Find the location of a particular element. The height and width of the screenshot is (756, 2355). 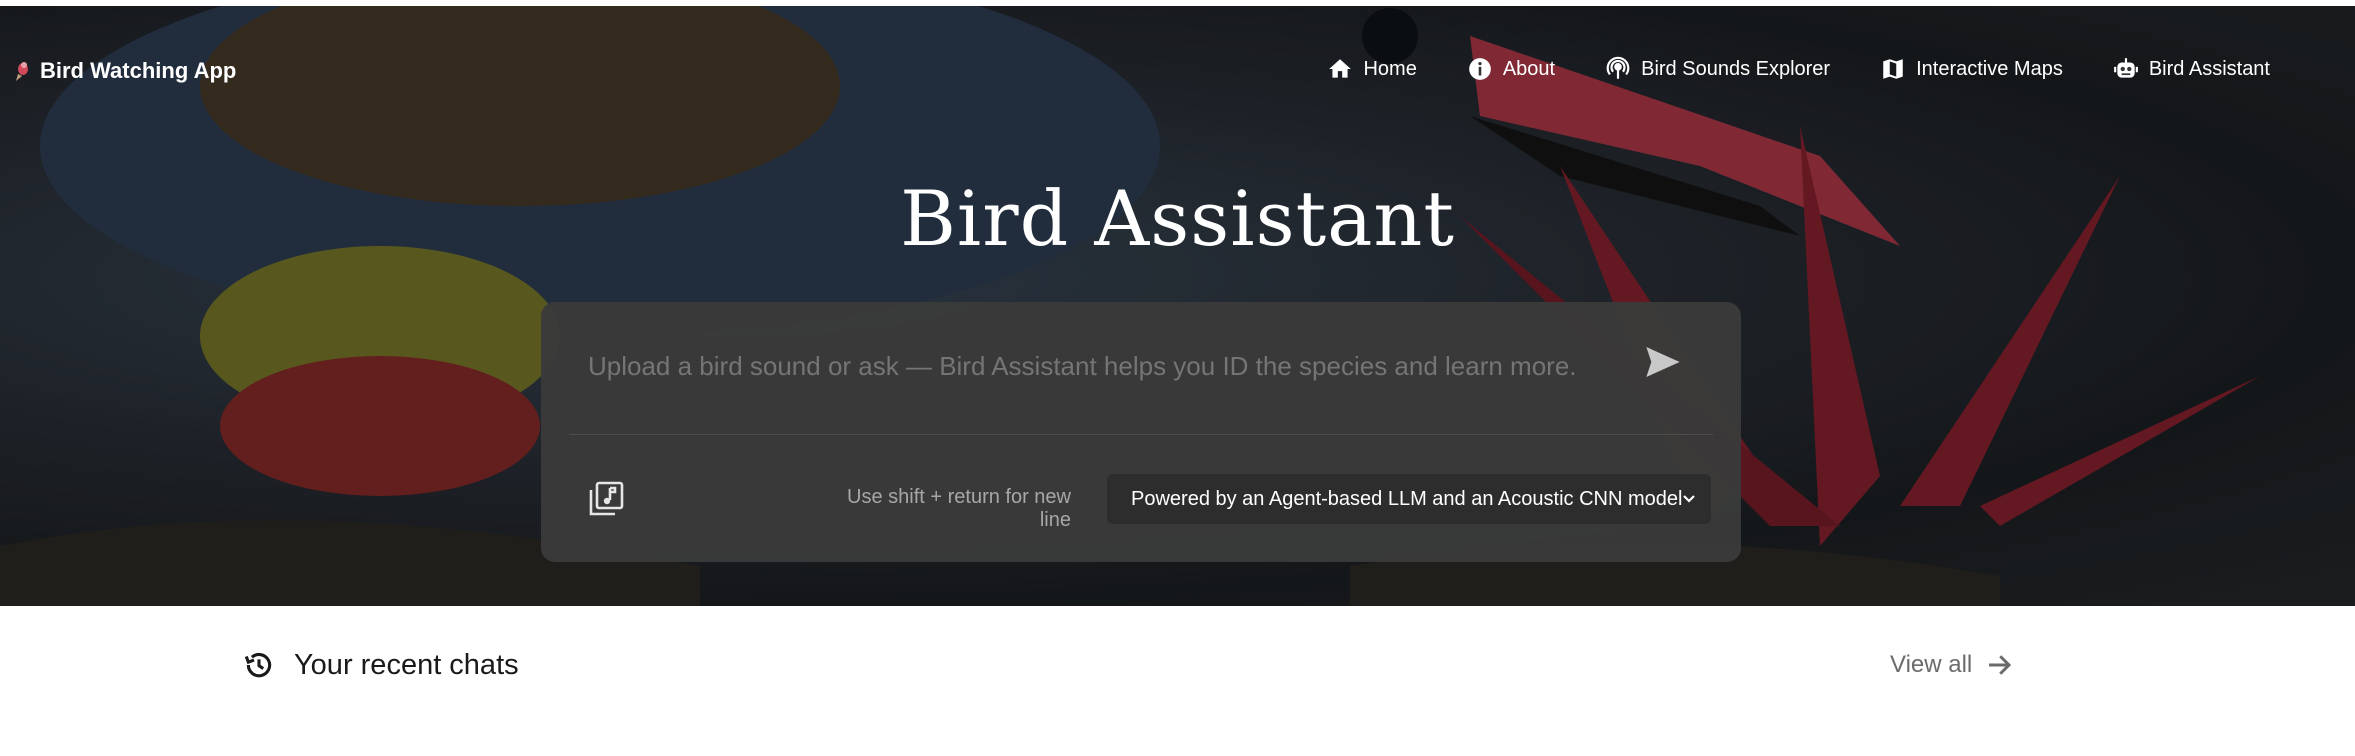

home-icon is located at coordinates (1340, 68).